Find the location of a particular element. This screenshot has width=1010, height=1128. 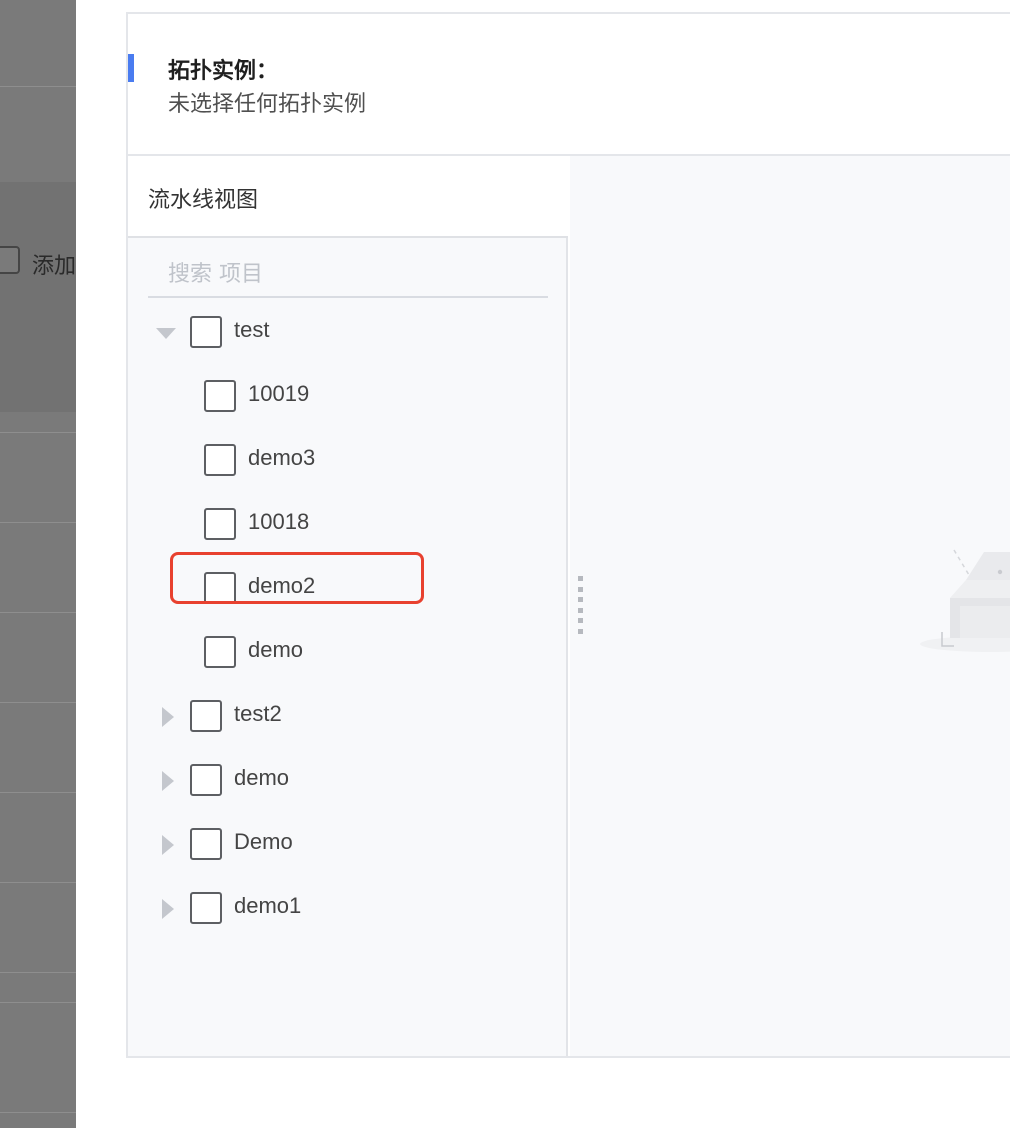

tree-node-label: demo3 is located at coordinates (282, 457).